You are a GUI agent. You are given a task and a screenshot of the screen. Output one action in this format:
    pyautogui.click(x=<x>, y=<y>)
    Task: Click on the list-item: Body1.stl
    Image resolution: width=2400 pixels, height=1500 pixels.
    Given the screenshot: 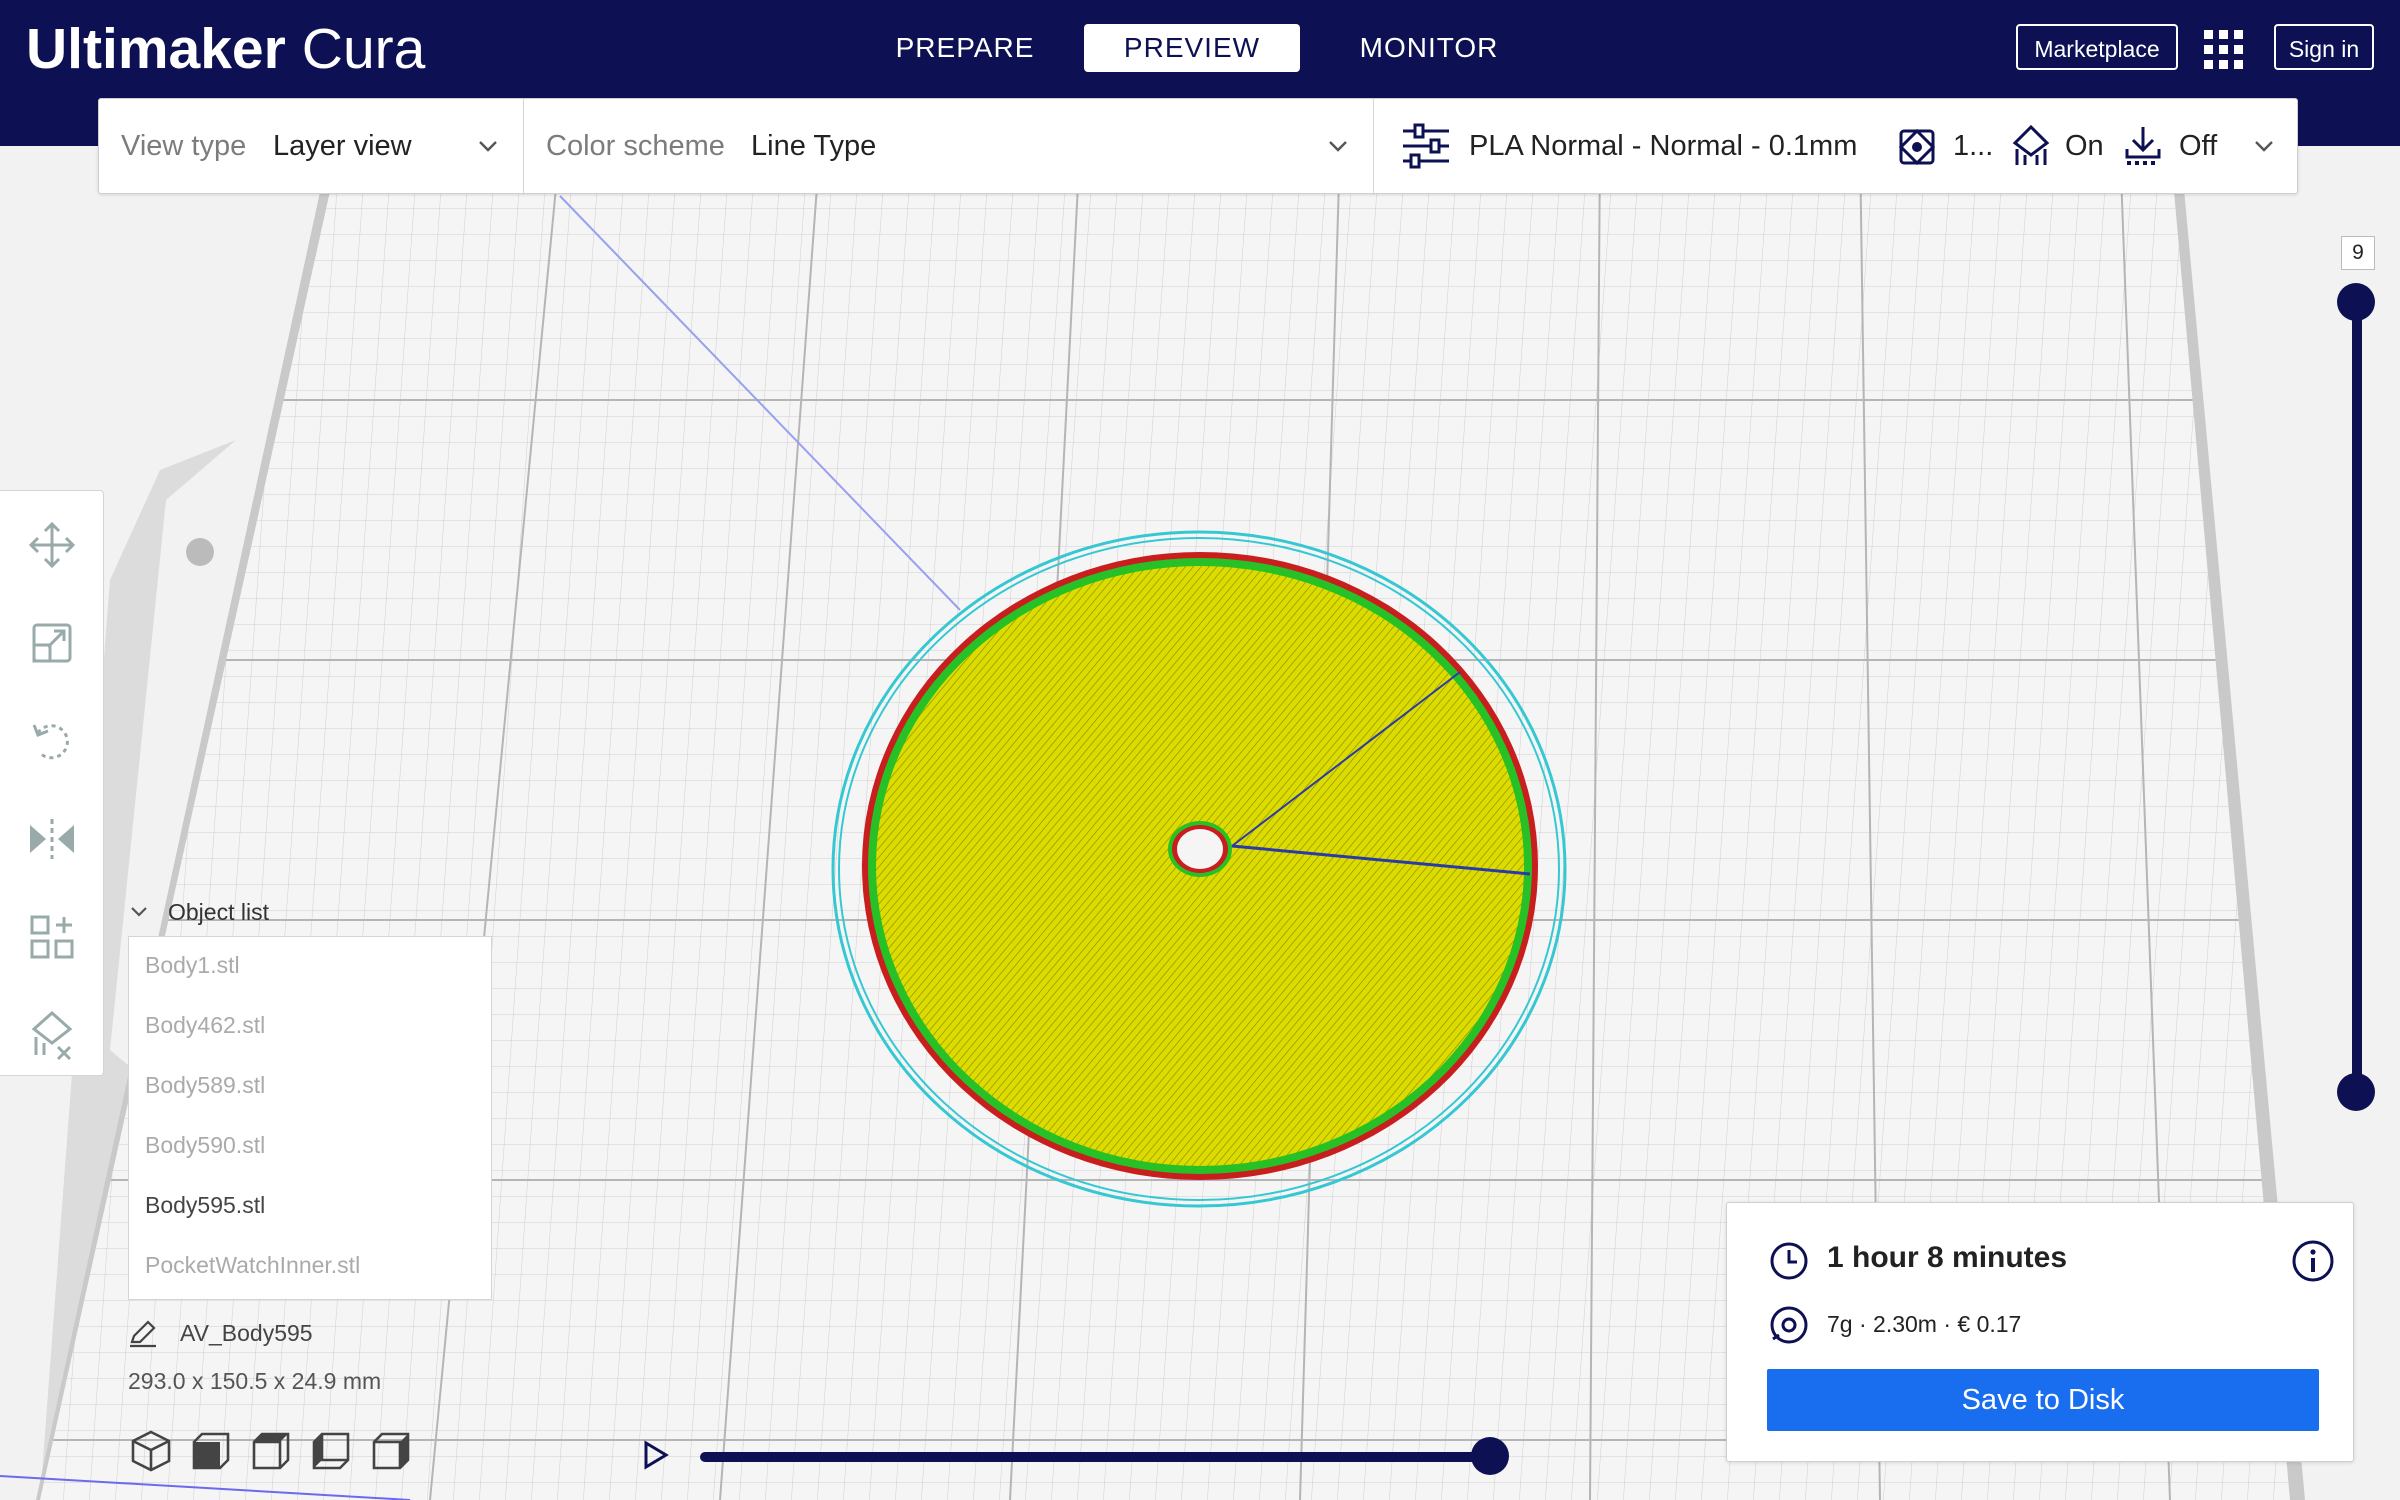 What is the action you would take?
    pyautogui.click(x=192, y=965)
    